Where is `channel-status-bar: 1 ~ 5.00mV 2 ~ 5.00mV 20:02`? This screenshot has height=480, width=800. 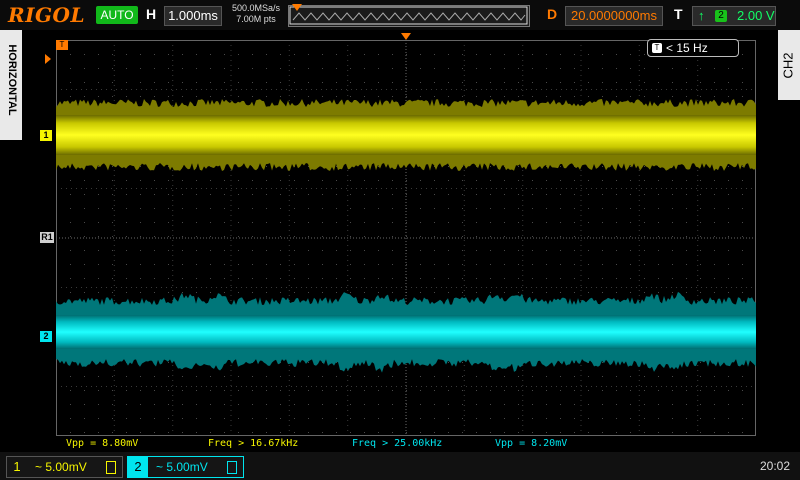 channel-status-bar: 1 ~ 5.00mV 2 ~ 5.00mV 20:02 is located at coordinates (400, 466).